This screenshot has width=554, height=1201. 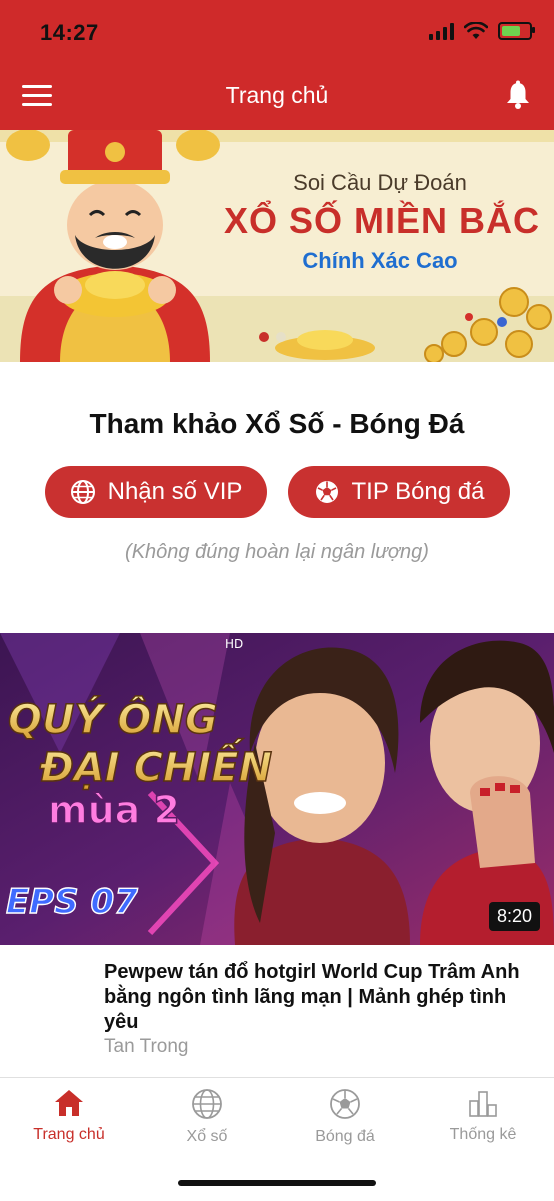 What do you see at coordinates (483, 1134) in the screenshot?
I see `tab-label: Thống kê` at bounding box center [483, 1134].